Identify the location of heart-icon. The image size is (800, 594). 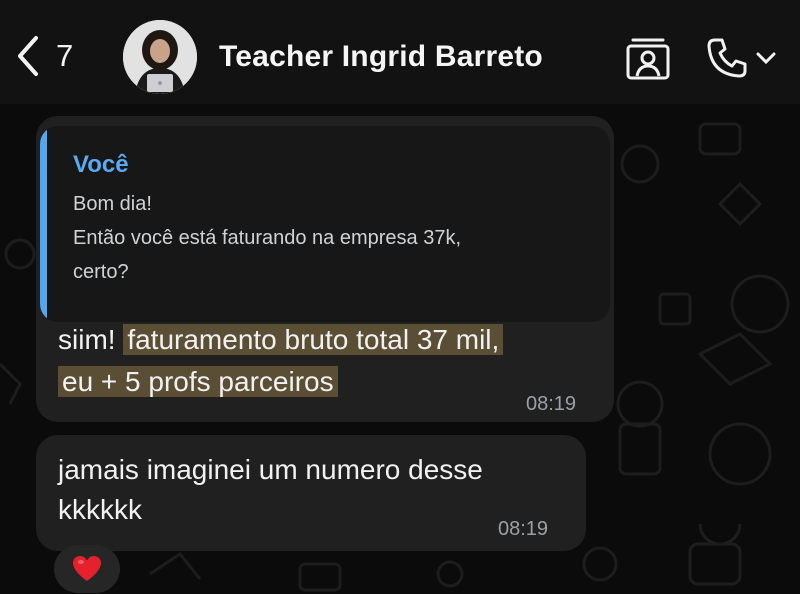
(87, 568).